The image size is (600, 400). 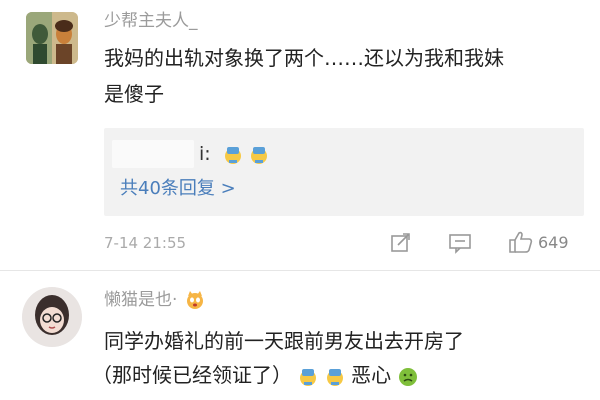 What do you see at coordinates (178, 189) in the screenshot?
I see `view-replies-link: 共40条回复 >` at bounding box center [178, 189].